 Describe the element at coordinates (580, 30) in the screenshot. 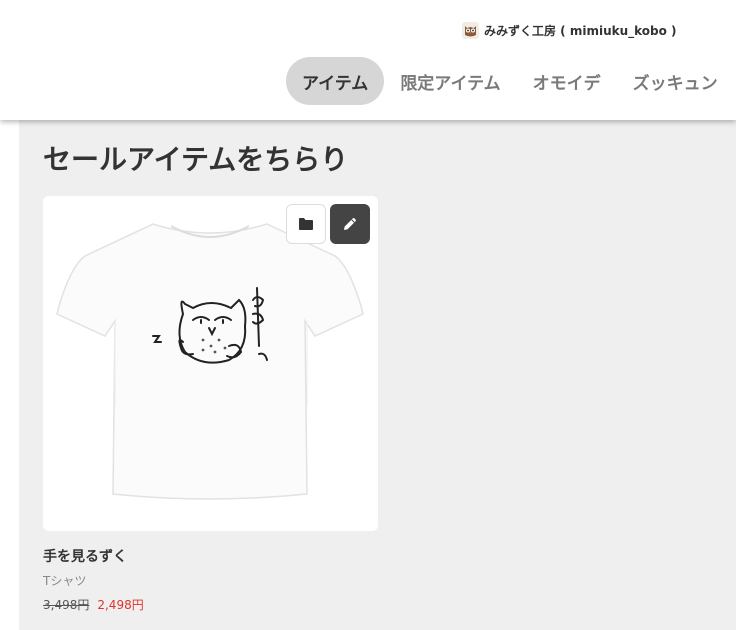

I see `shop-name: みみずく工房 ( mimiuku_kobo )` at that location.